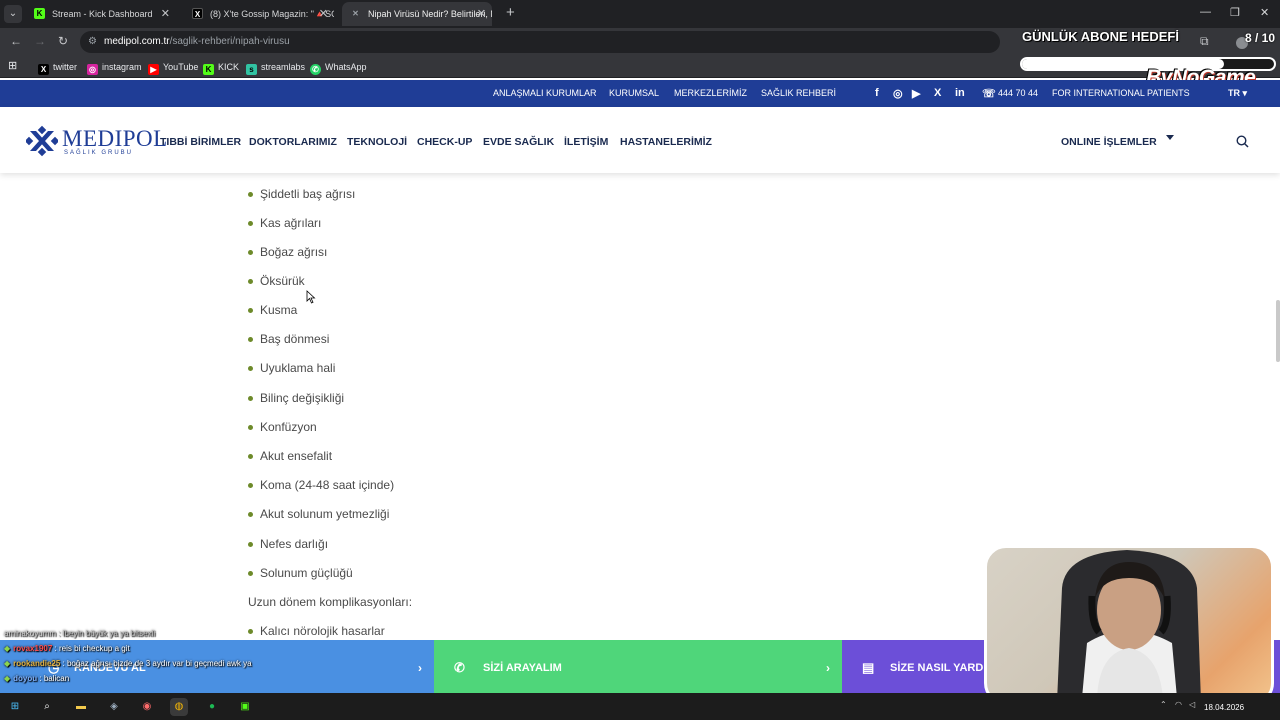  What do you see at coordinates (1192, 704) in the screenshot?
I see `volume-icon: ◁` at bounding box center [1192, 704].